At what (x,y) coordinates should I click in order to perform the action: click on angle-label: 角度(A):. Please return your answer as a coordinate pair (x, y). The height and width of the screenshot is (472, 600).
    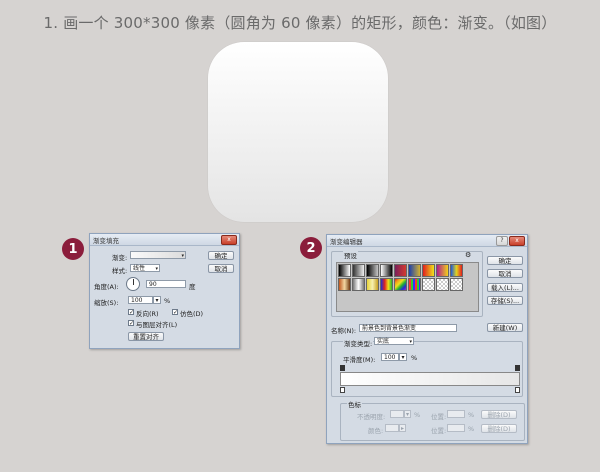
    Looking at the image, I should click on (106, 287).